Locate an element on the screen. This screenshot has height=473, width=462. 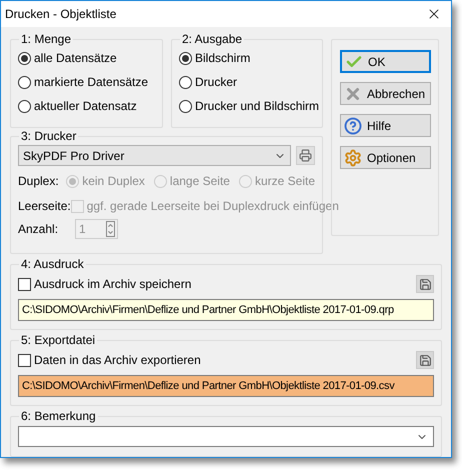
duplex-label: Duplex: is located at coordinates (39, 181).